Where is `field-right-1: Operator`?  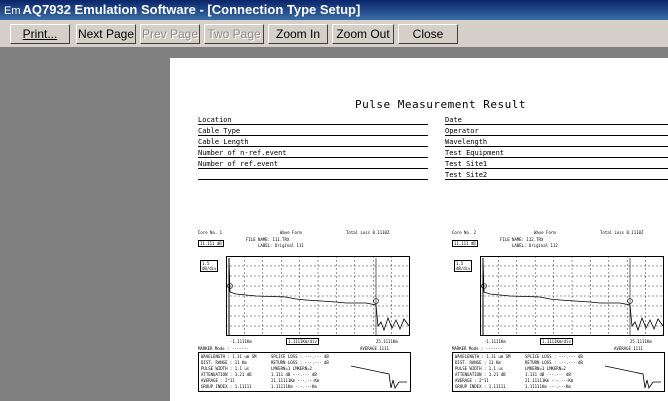 field-right-1: Operator is located at coordinates (556, 131).